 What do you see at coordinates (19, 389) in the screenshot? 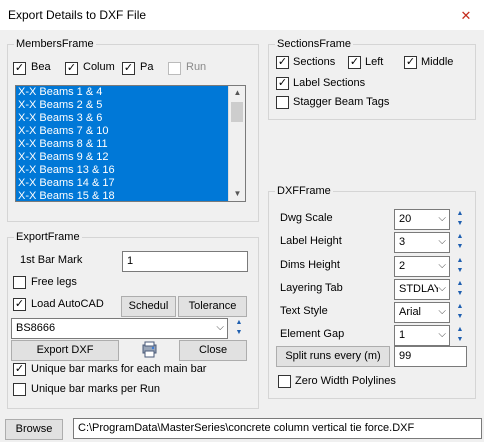
I see `unique-per-run-checkbox` at bounding box center [19, 389].